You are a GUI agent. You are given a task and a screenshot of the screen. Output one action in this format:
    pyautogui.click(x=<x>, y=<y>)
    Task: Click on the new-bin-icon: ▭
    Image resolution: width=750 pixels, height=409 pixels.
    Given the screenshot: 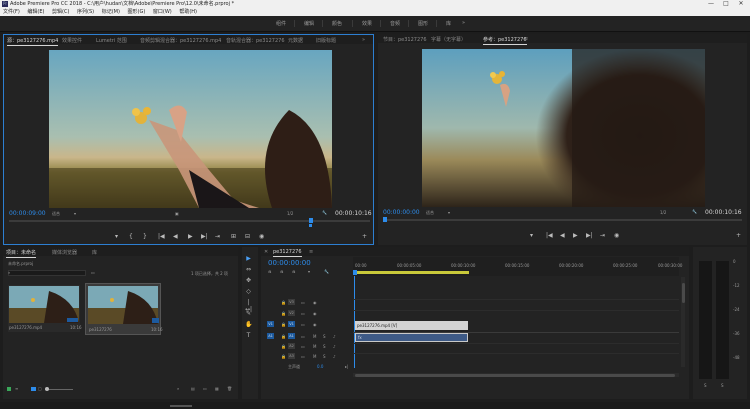 What is the action you would take?
    pyautogui.click(x=93, y=272)
    